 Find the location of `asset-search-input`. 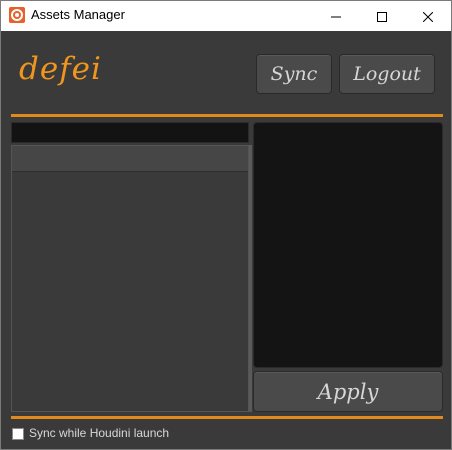

asset-search-input is located at coordinates (130, 132).